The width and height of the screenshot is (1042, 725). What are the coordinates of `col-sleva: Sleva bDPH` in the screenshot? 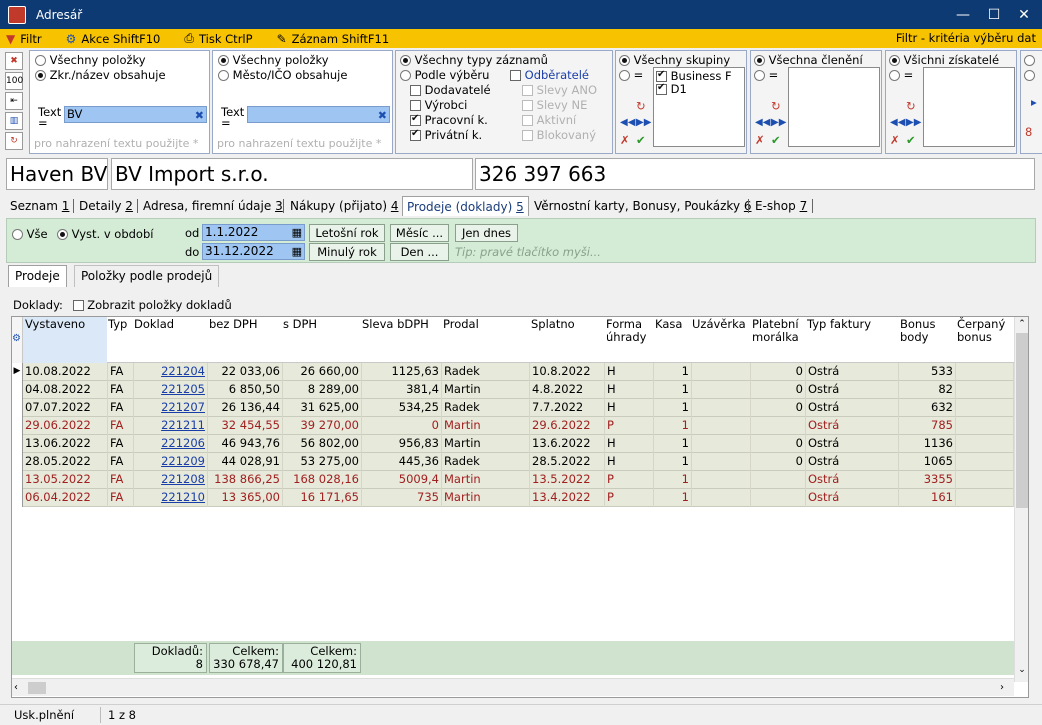 It's located at (401, 324).